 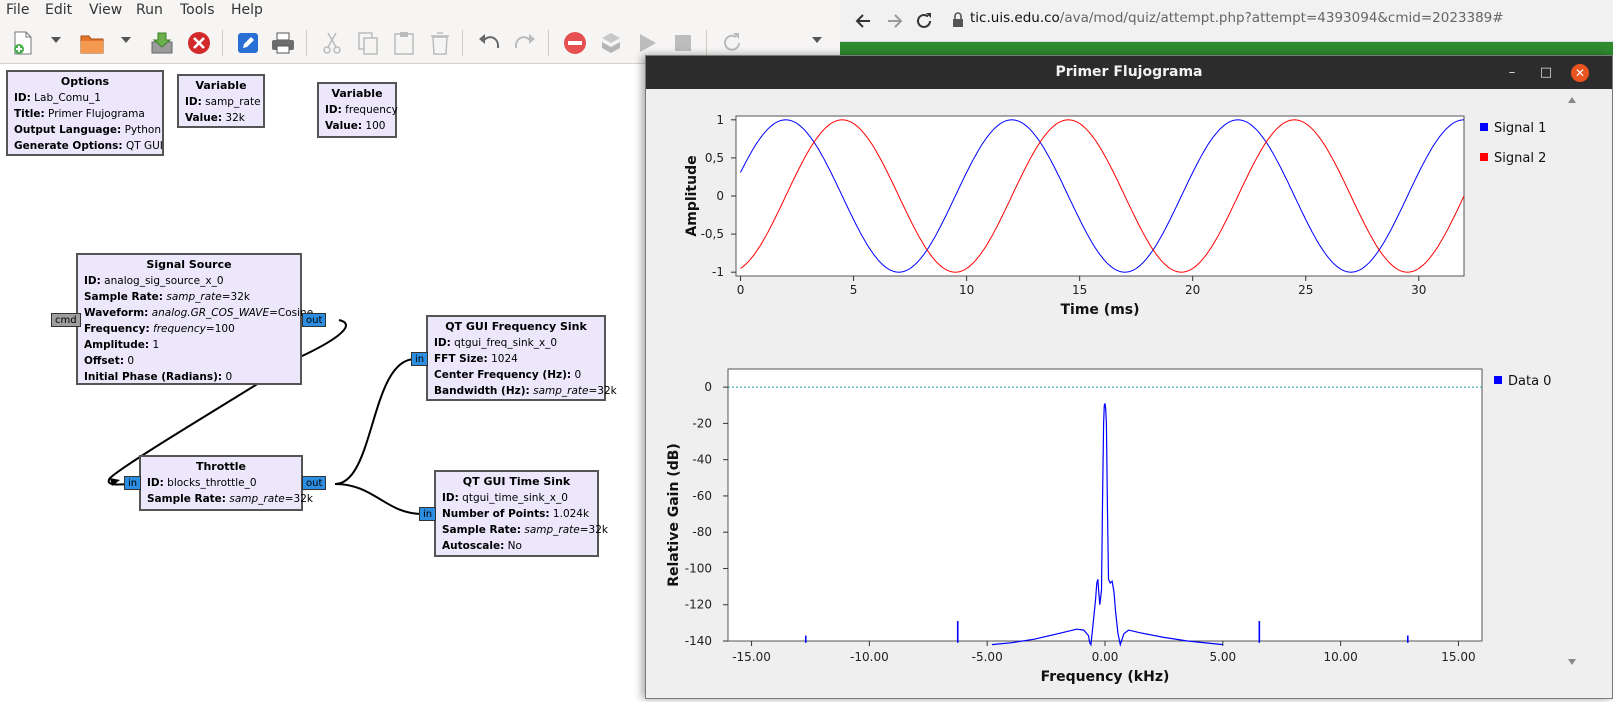 I want to click on copy-icon, so click(x=368, y=43).